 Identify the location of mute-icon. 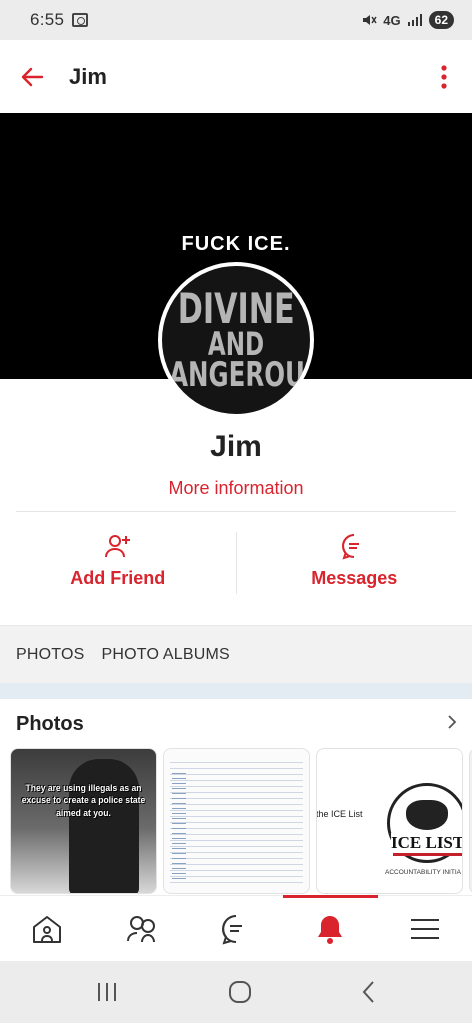
(370, 20).